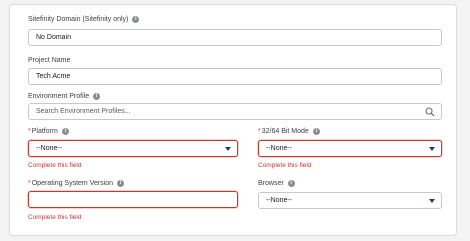 This screenshot has height=241, width=470. What do you see at coordinates (49, 60) in the screenshot?
I see `project-name-label: Project Name` at bounding box center [49, 60].